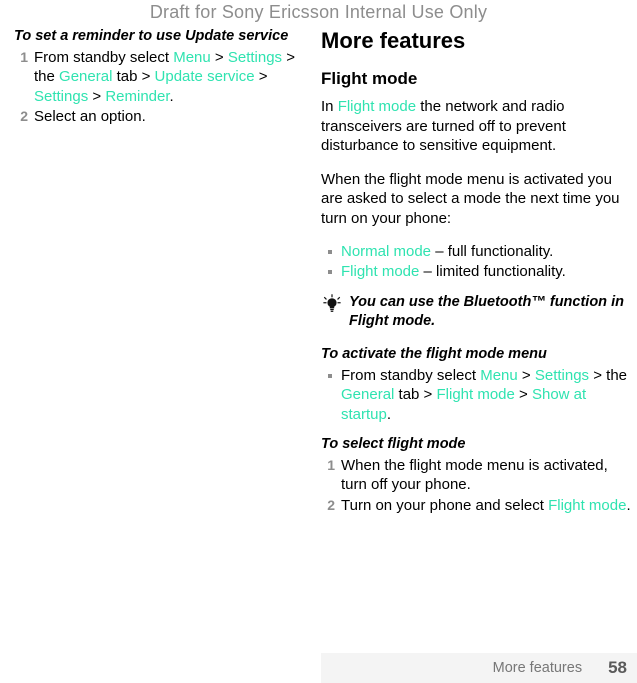  Describe the element at coordinates (204, 76) in the screenshot. I see `accent-term: Update service` at that location.